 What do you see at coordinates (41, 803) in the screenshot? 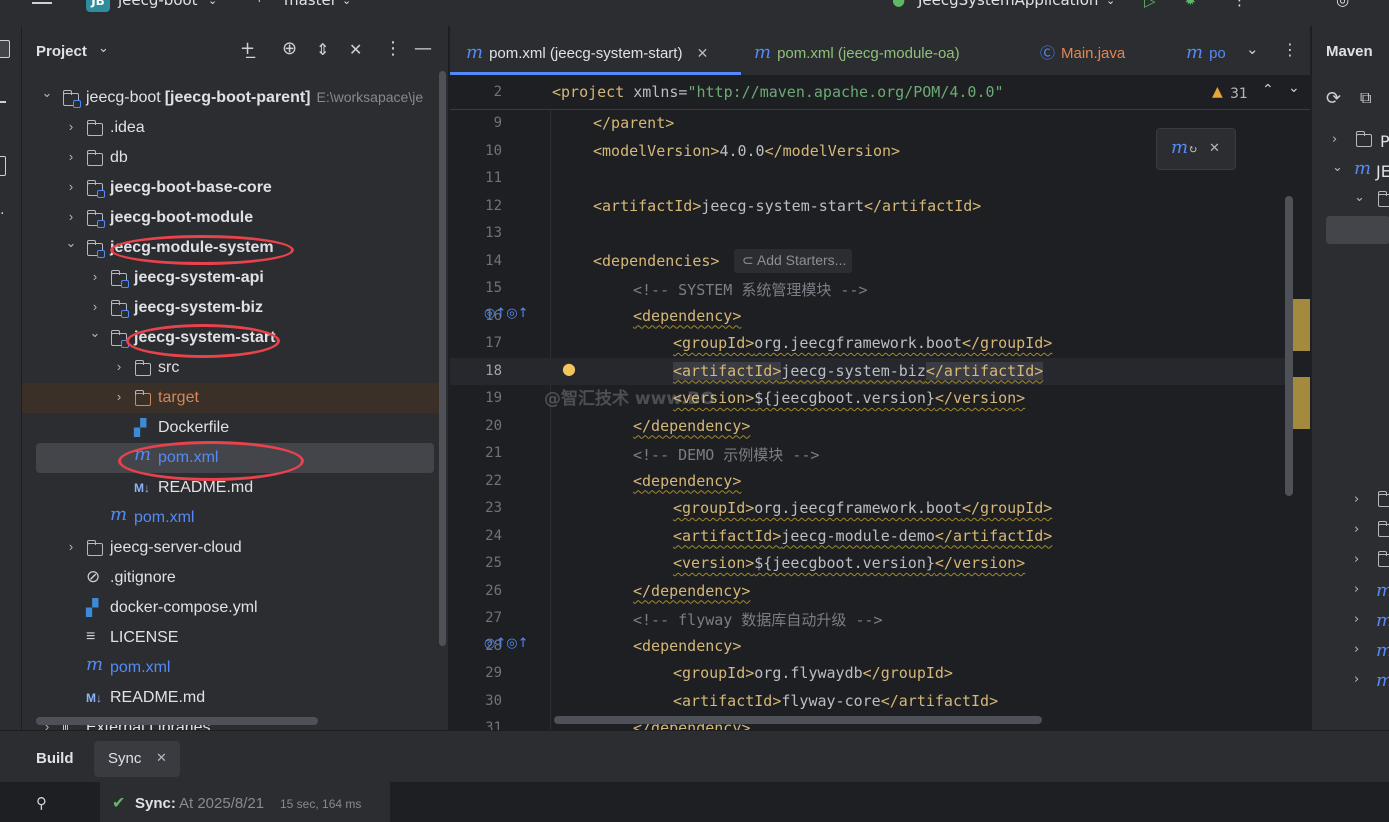
I see `pin-icon: ⚲` at bounding box center [41, 803].